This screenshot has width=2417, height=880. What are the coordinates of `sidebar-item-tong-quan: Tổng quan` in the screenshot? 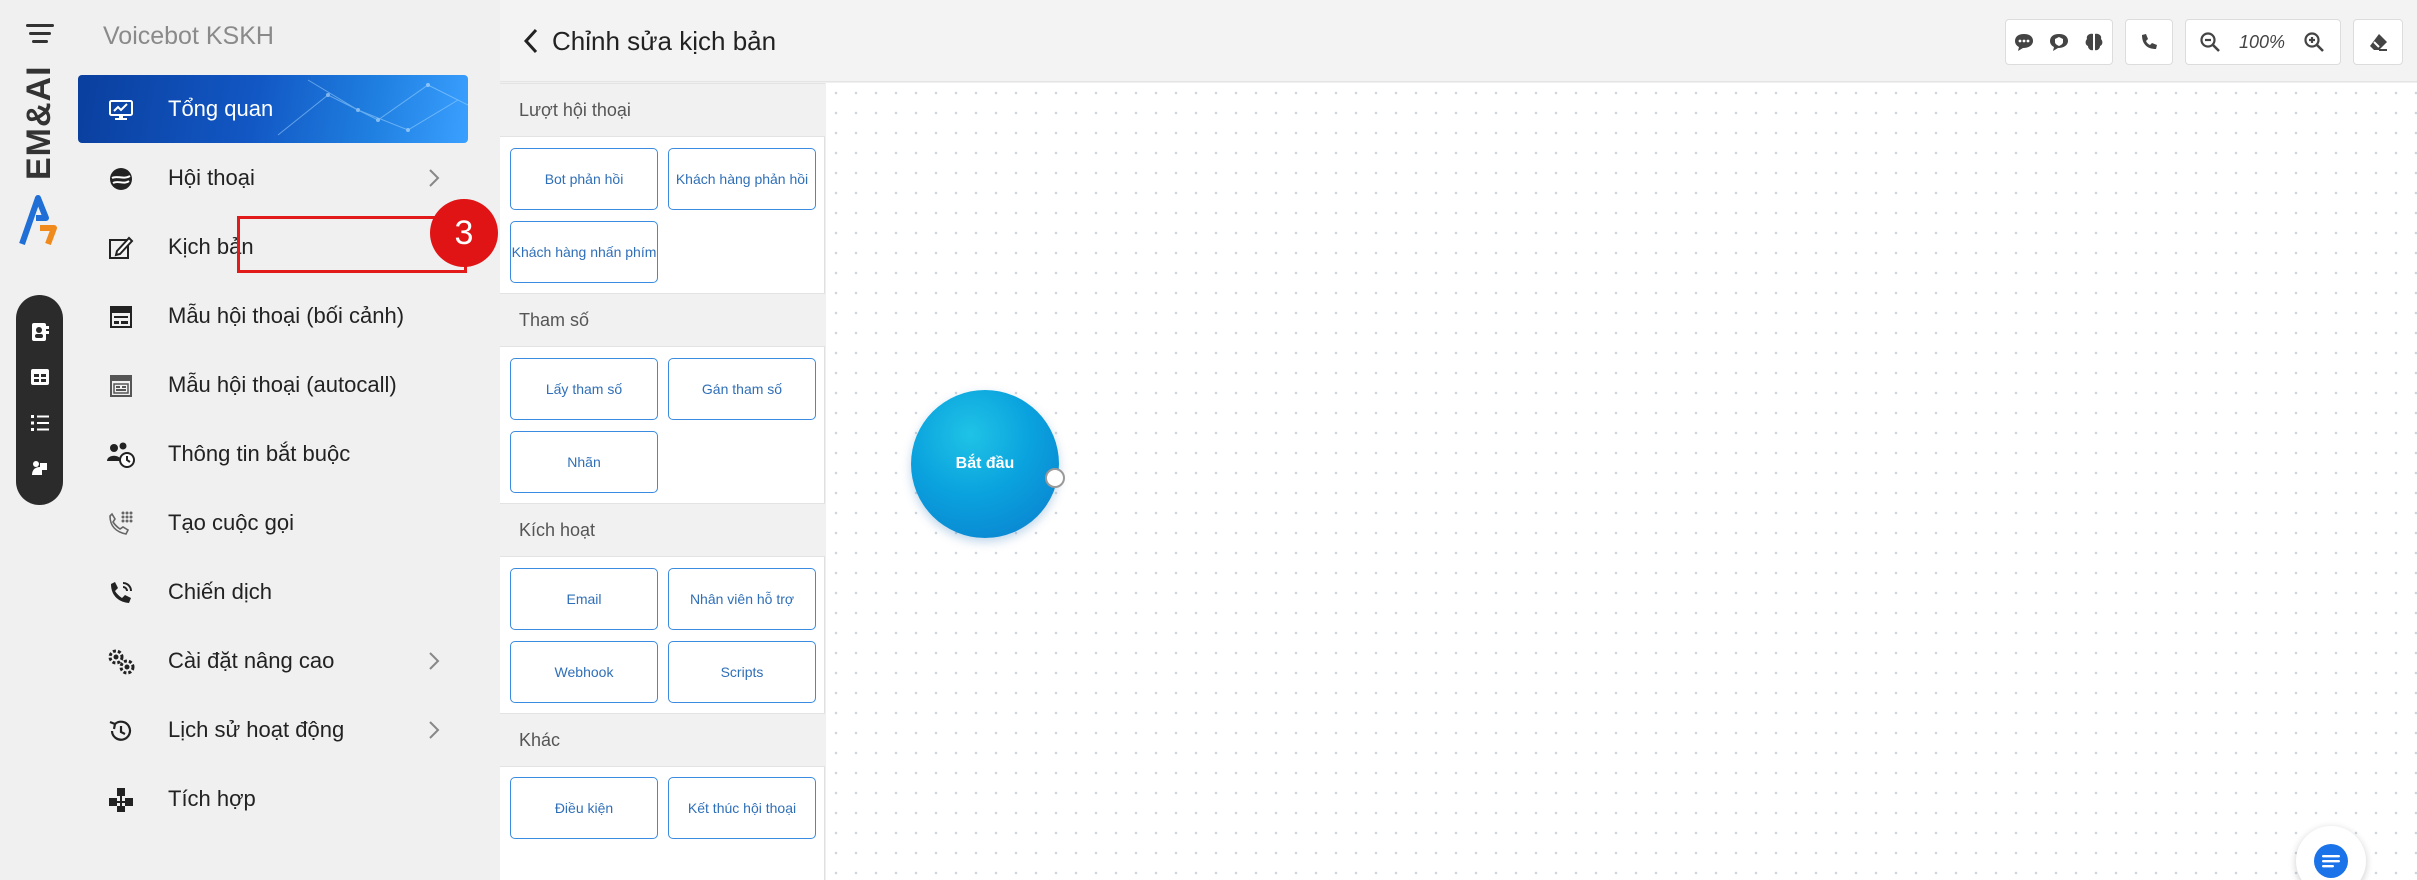 It's located at (273, 109).